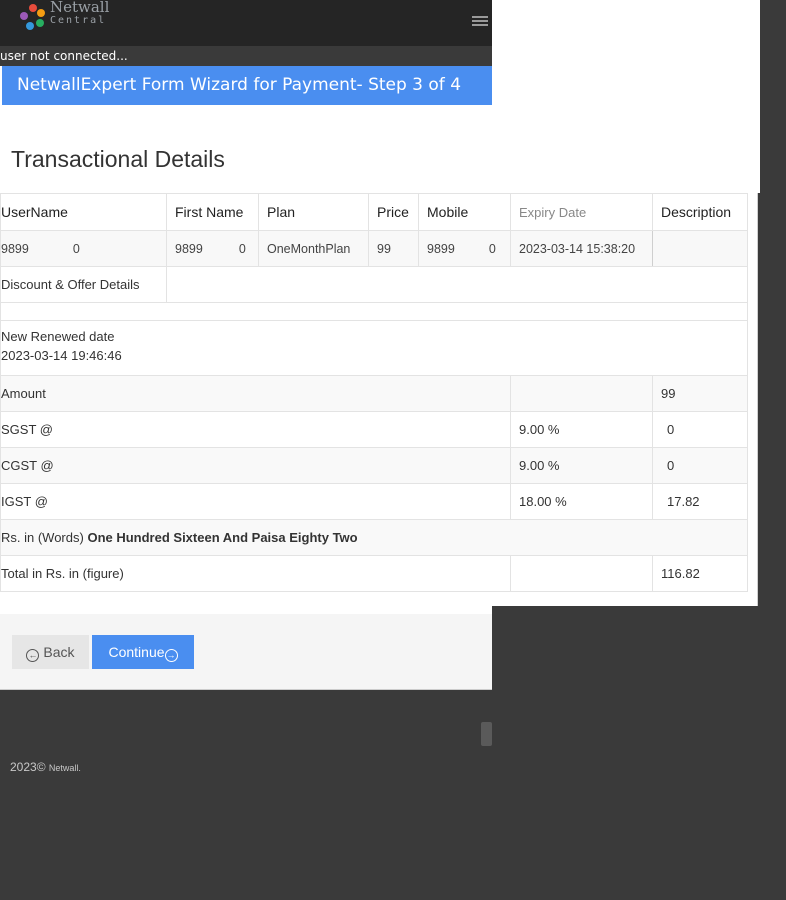  What do you see at coordinates (255, 573) in the screenshot?
I see `total-label: Total in Rs. in (figure)` at bounding box center [255, 573].